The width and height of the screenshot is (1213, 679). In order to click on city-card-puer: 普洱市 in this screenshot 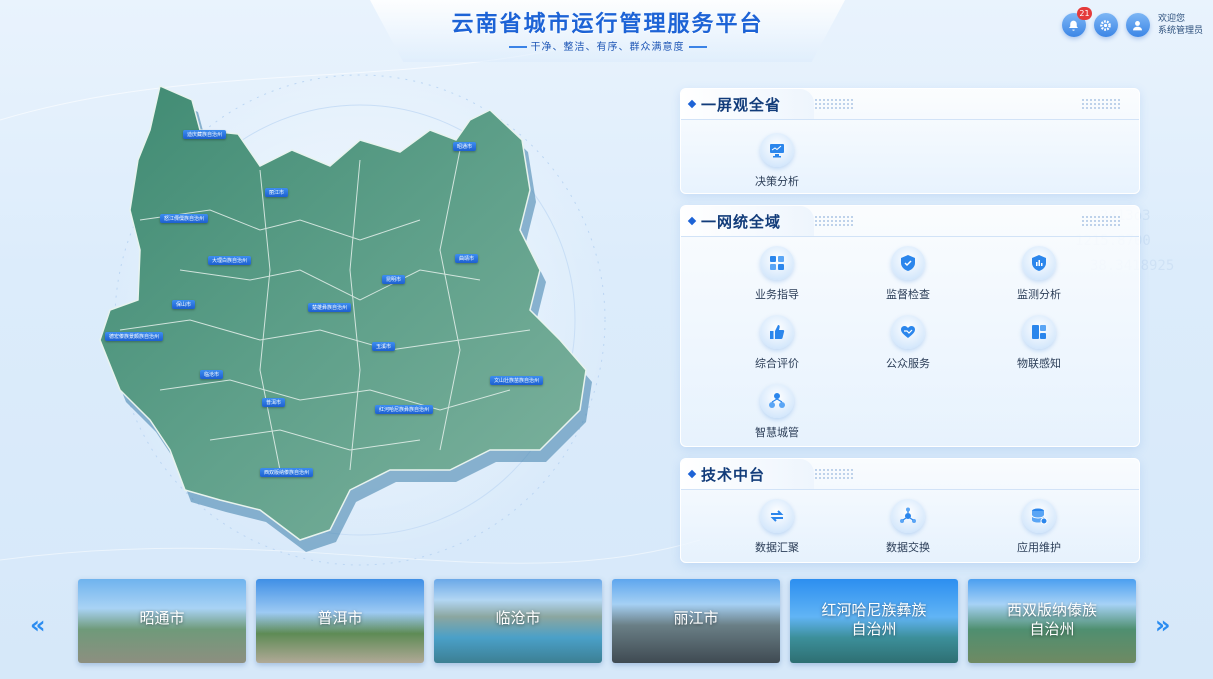, I will do `click(340, 621)`.